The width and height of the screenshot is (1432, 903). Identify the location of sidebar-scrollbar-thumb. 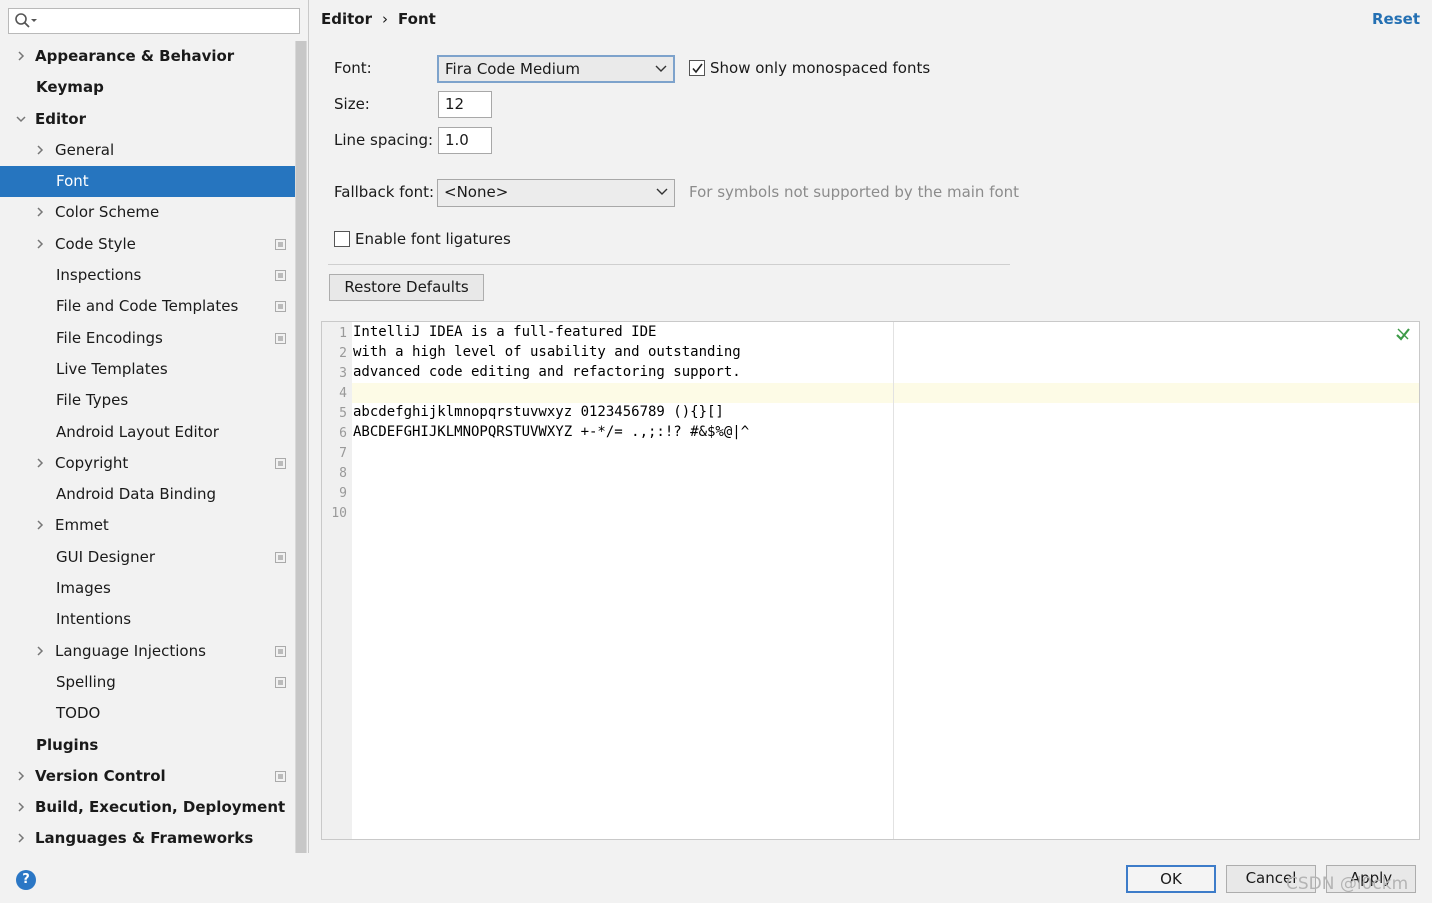
(301, 447).